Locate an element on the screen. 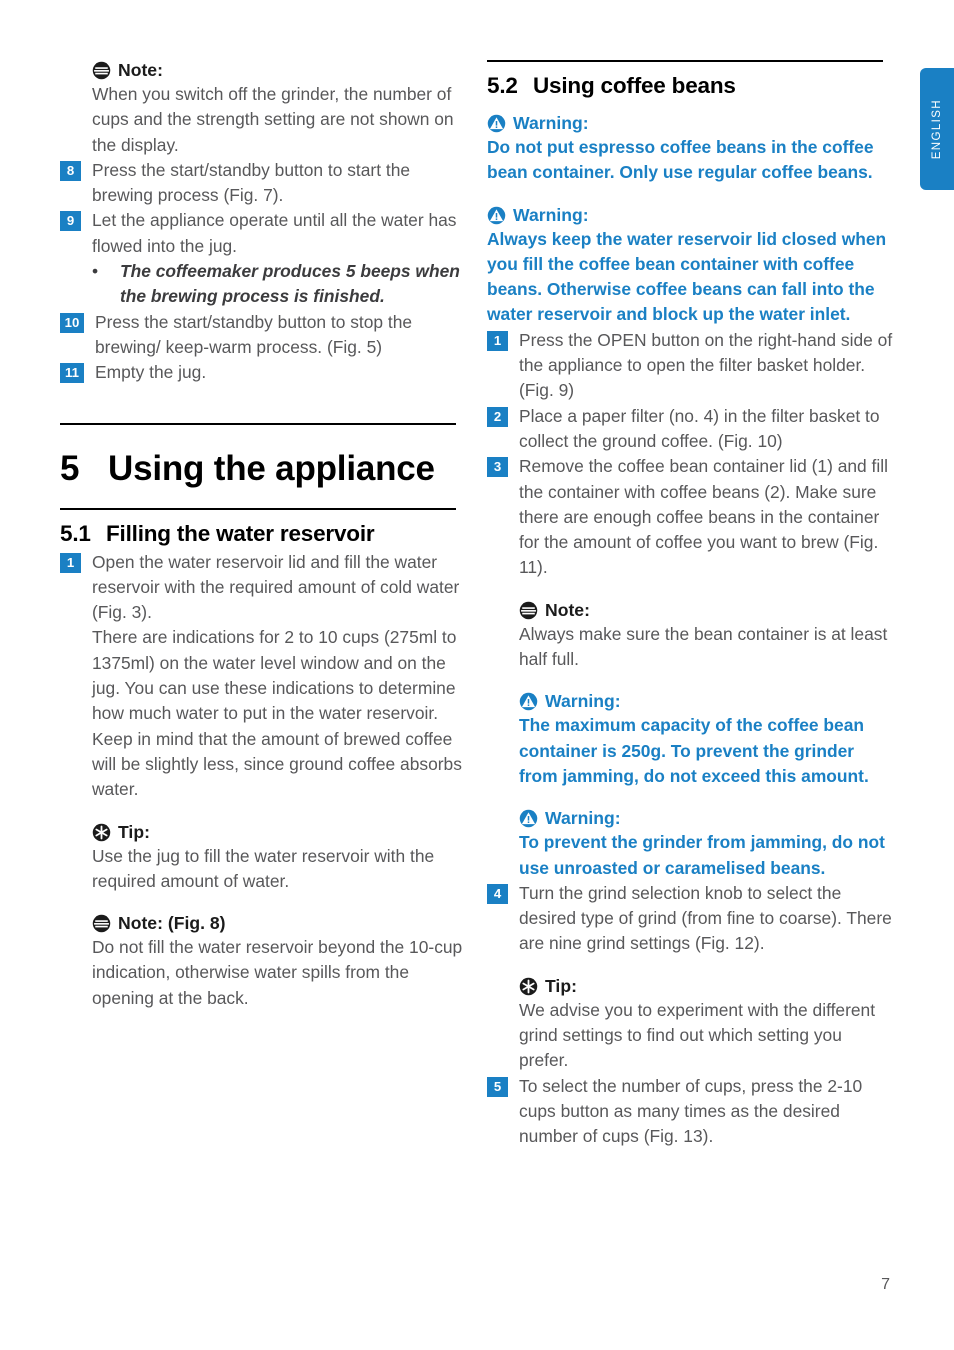 This screenshot has width=954, height=1350. language-tab-label: ENGLISH is located at coordinates (937, 129).